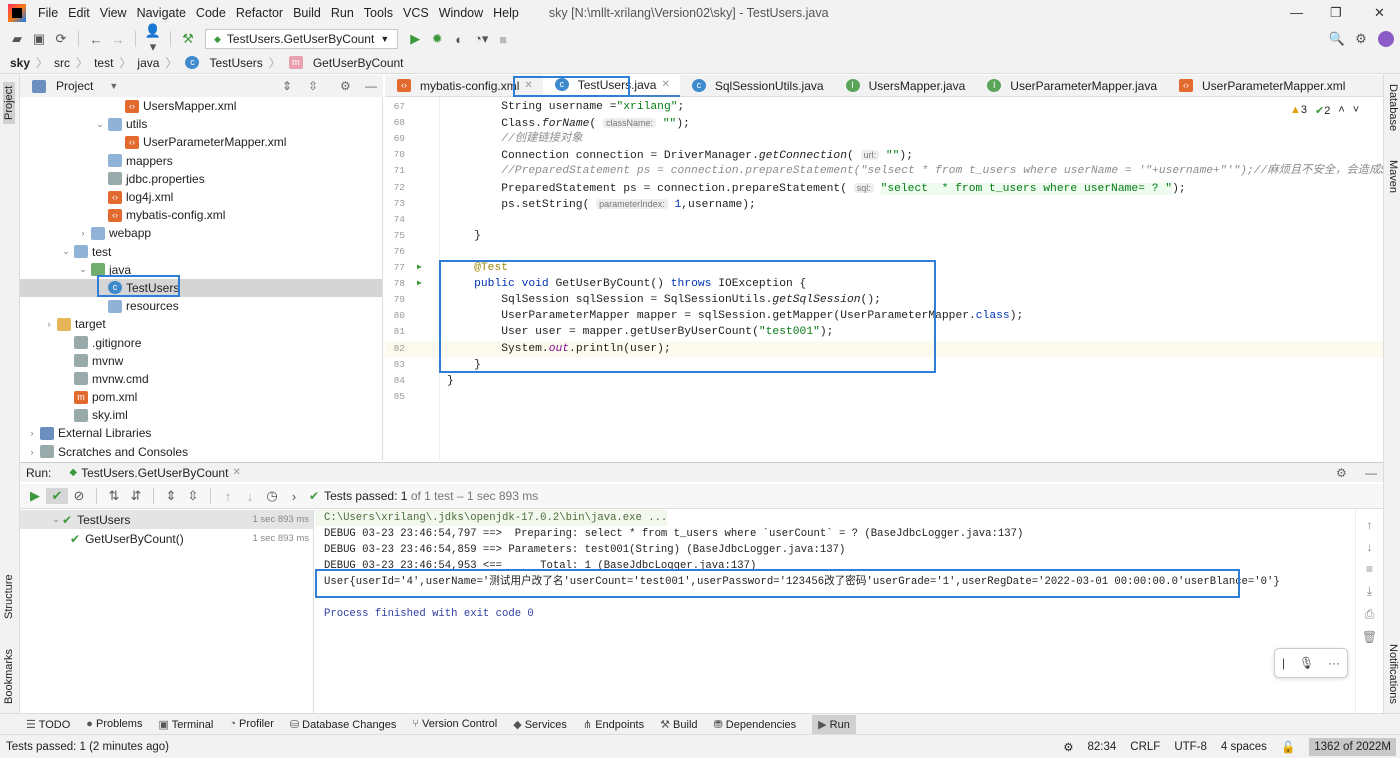  What do you see at coordinates (235, 63) in the screenshot?
I see `breadcrumb-item: TestUsers` at bounding box center [235, 63].